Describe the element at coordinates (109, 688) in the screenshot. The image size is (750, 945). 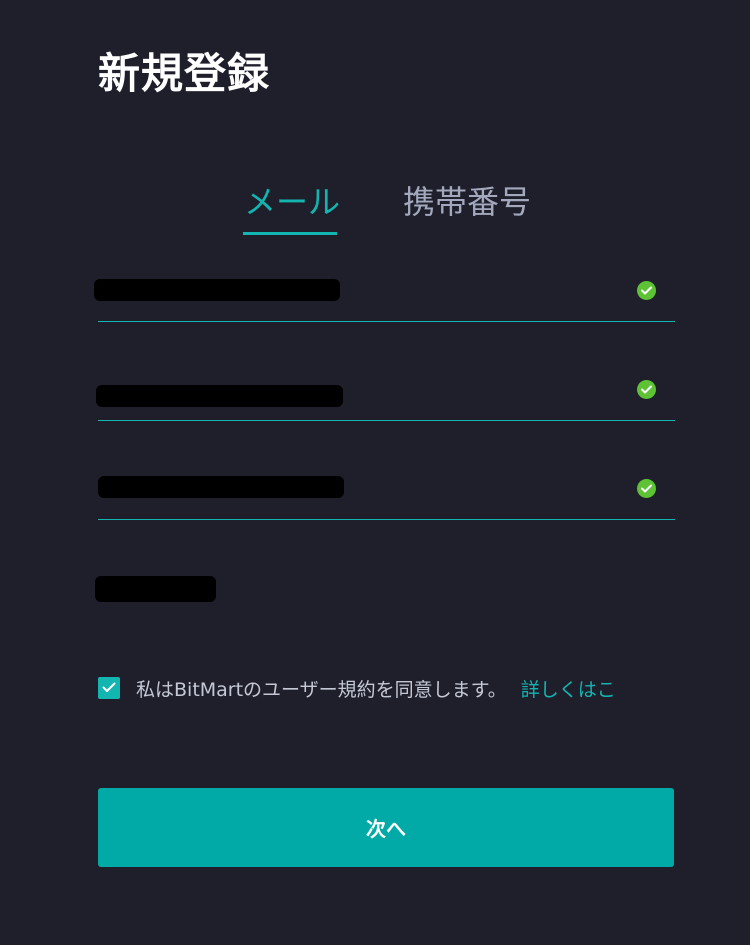
I see `agree-checkbox` at that location.